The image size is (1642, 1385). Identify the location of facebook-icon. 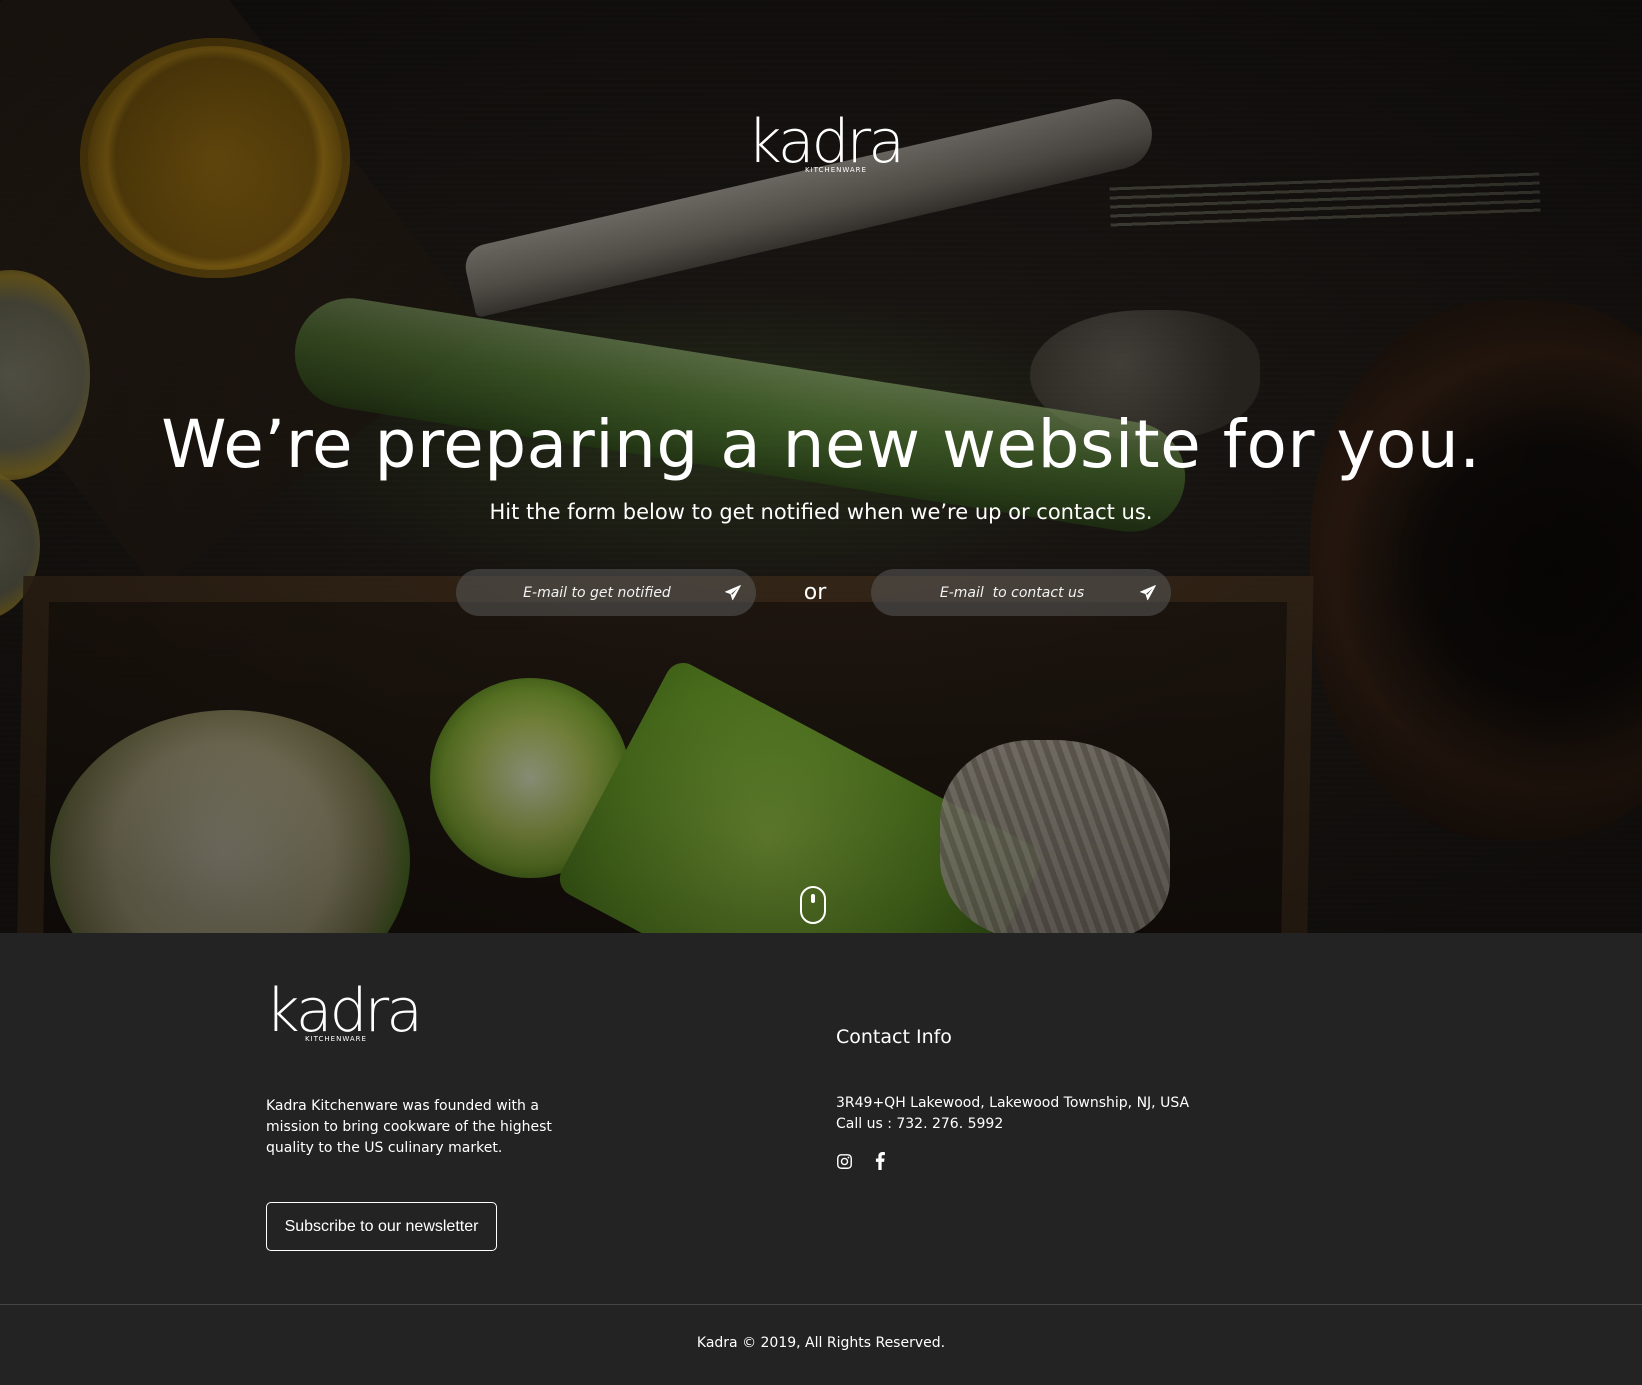
(880, 1161).